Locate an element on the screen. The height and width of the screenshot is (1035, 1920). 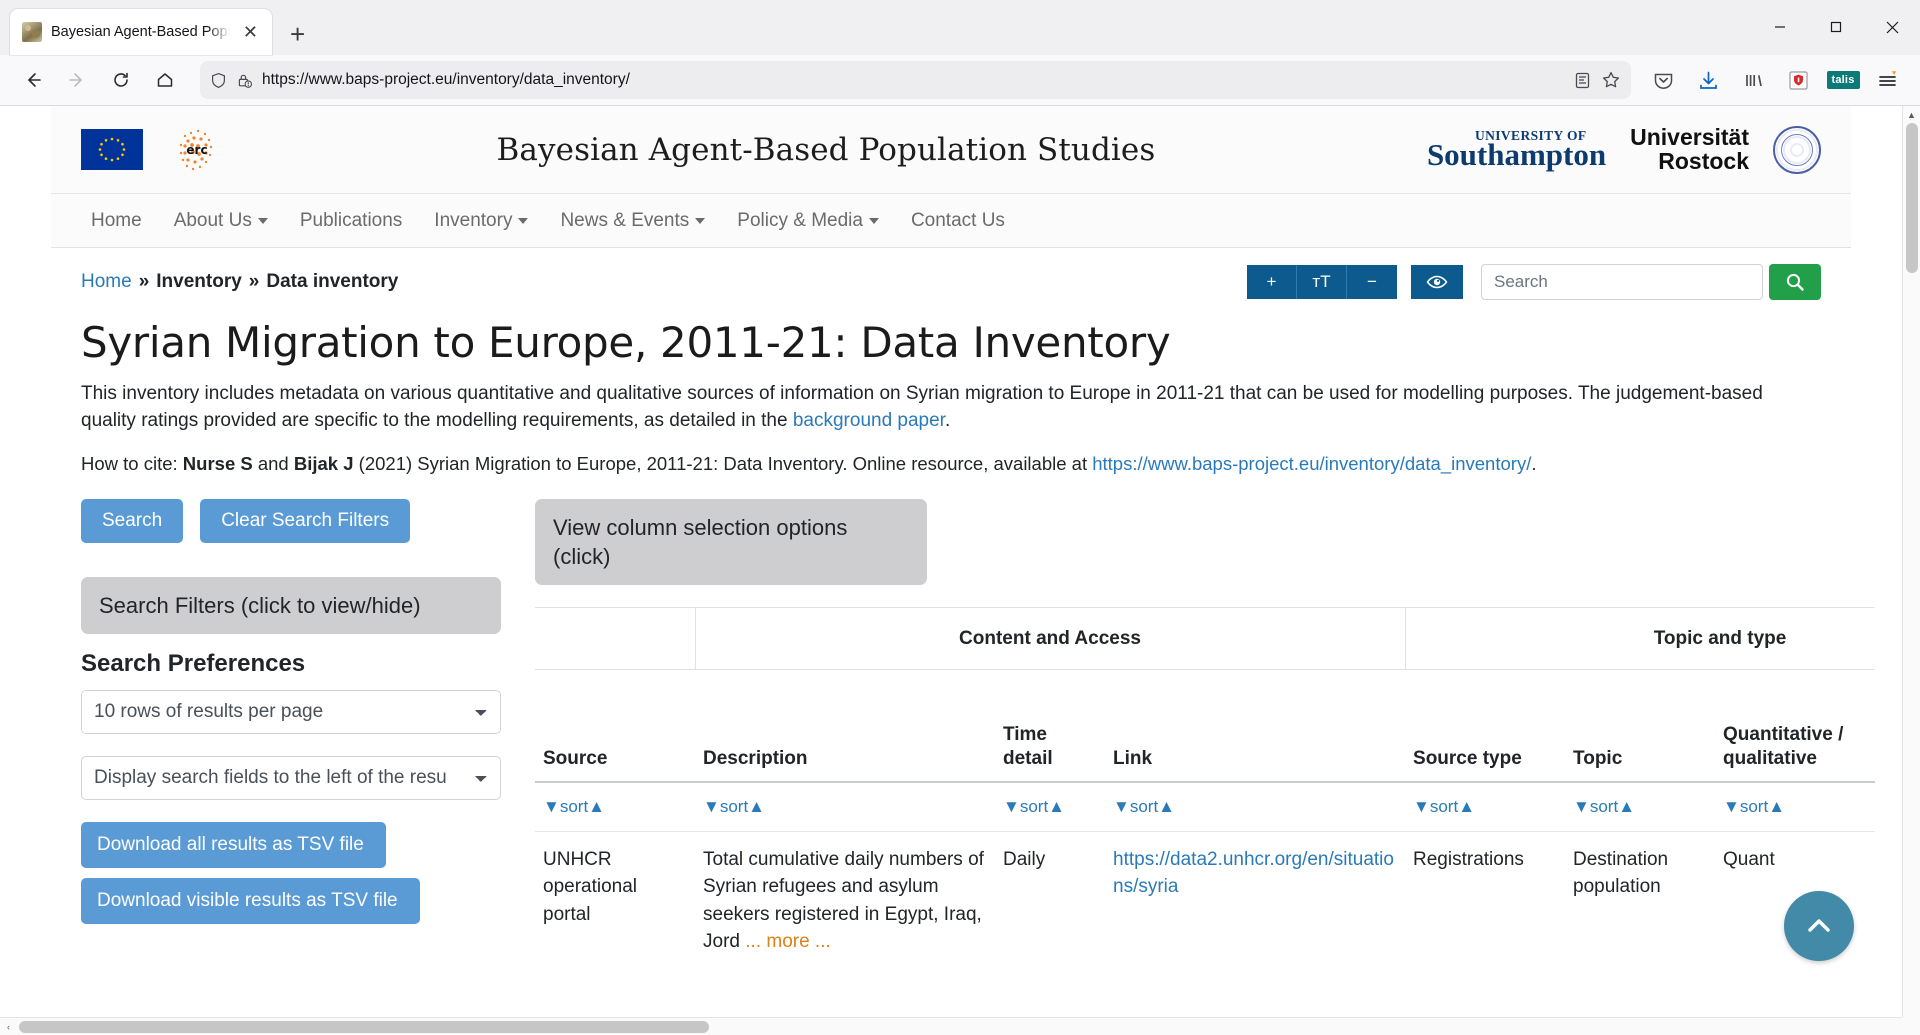
back-to-top-button is located at coordinates (1819, 926).